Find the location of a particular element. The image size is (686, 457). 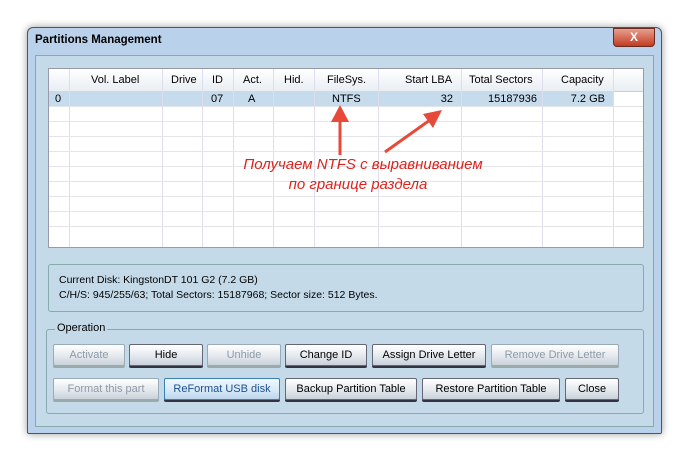

annotation-line-2: по границе раздела is located at coordinates (358, 184).